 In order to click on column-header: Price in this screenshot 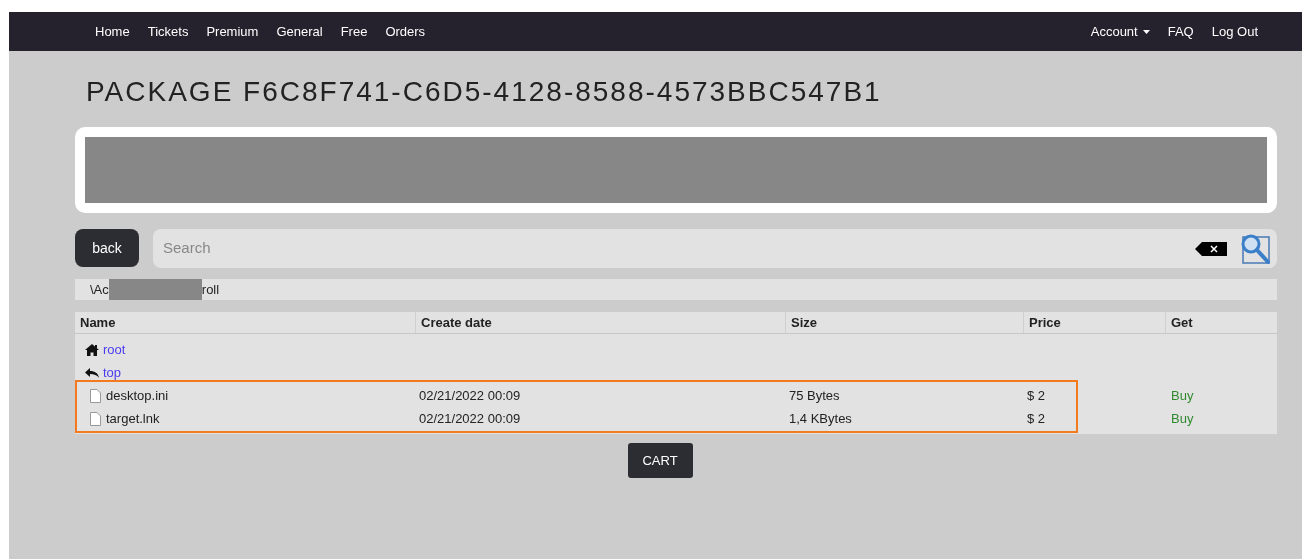, I will do `click(1094, 322)`.